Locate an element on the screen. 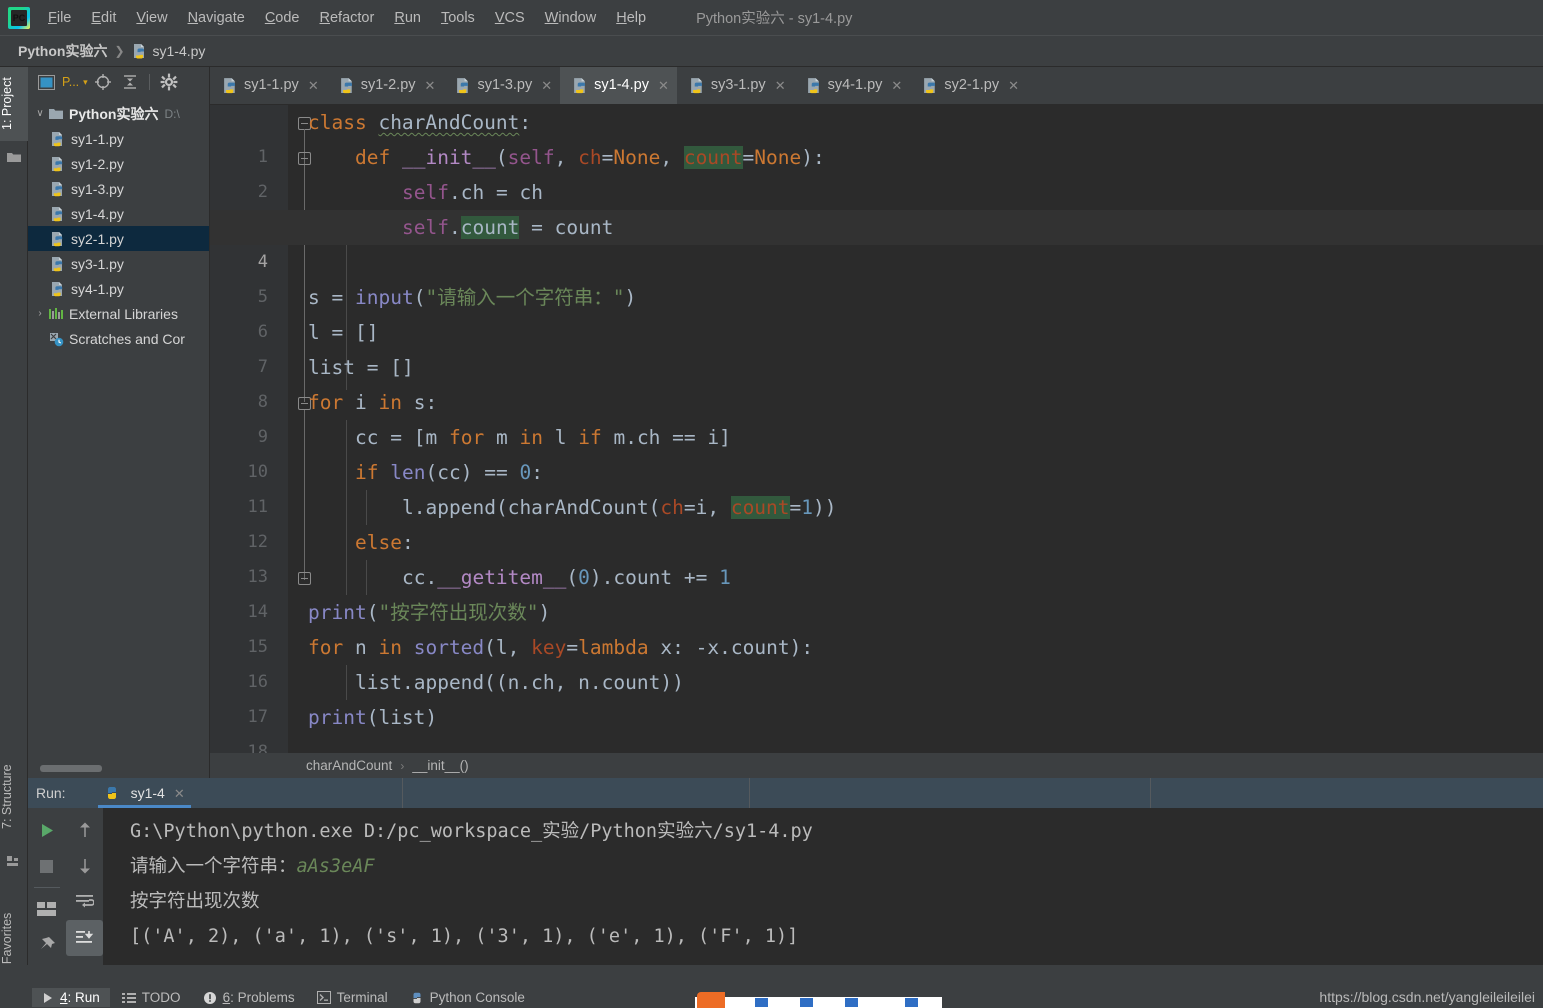  editor-tab-sy1-1.py: sy1-1.py ✕ is located at coordinates (268, 85).